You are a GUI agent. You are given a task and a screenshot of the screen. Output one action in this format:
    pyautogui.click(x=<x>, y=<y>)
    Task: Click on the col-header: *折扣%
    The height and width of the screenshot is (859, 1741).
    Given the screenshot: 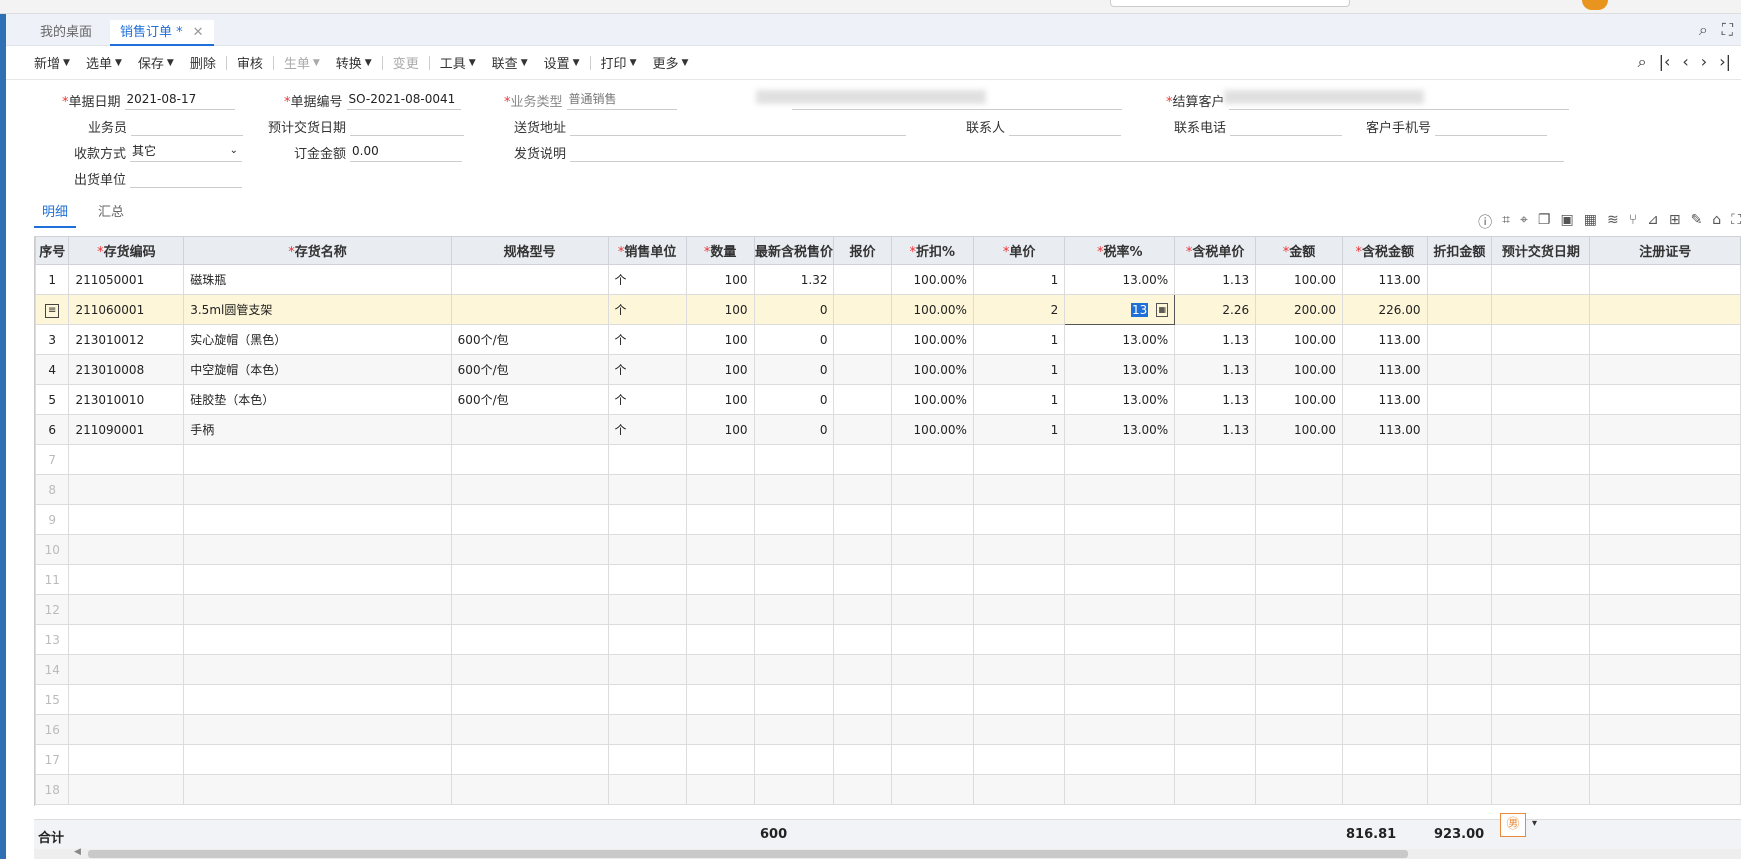 What is the action you would take?
    pyautogui.click(x=932, y=250)
    